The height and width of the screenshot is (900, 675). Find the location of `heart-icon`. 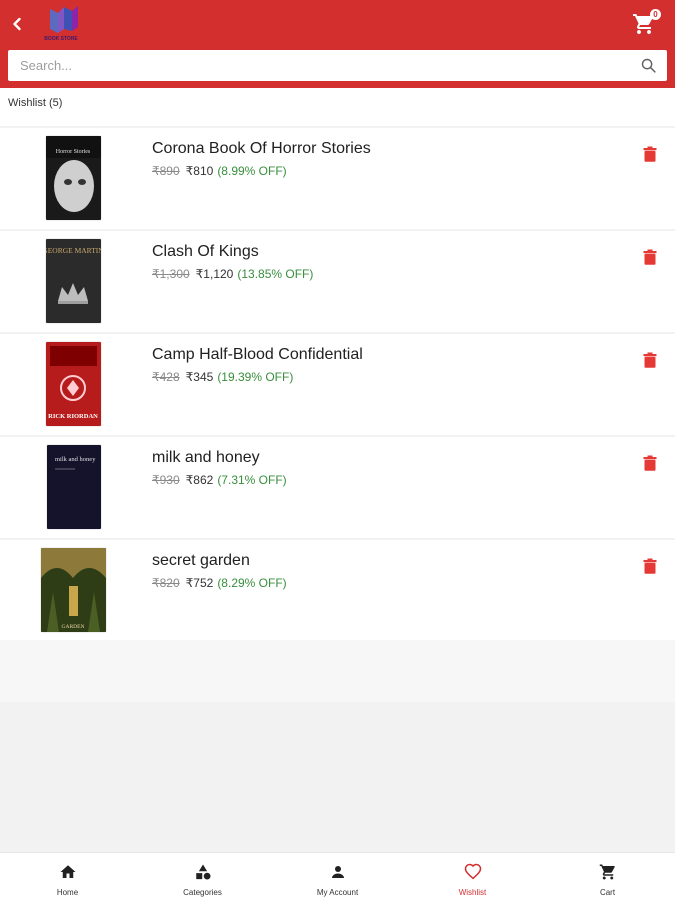

heart-icon is located at coordinates (472, 871).